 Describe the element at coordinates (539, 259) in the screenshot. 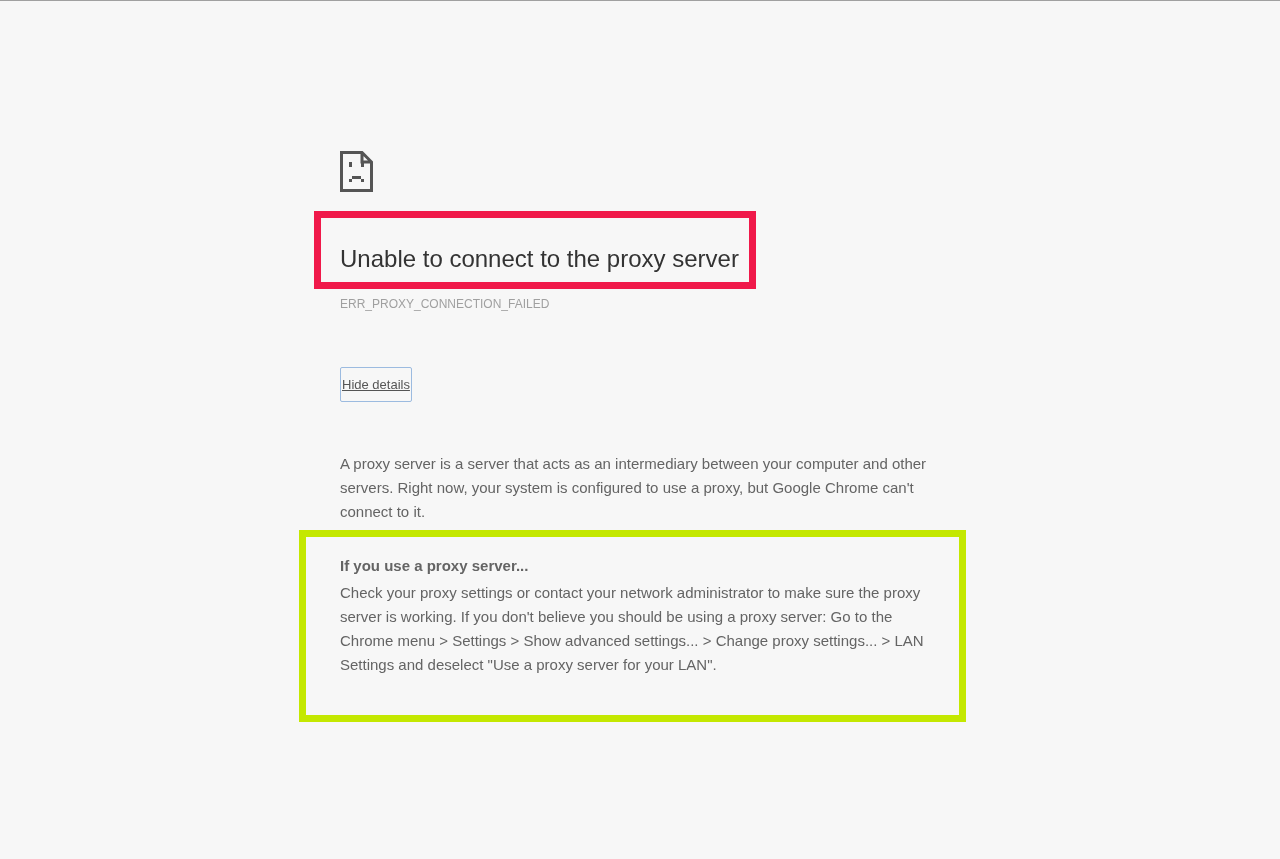

I see `error-heading: Unable to connect to the proxy server` at that location.